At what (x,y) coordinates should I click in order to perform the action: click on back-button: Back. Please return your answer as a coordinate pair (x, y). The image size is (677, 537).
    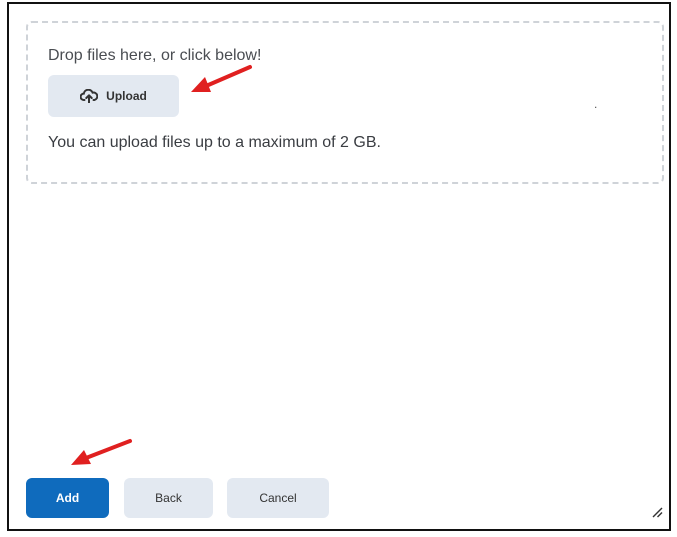
    Looking at the image, I should click on (168, 498).